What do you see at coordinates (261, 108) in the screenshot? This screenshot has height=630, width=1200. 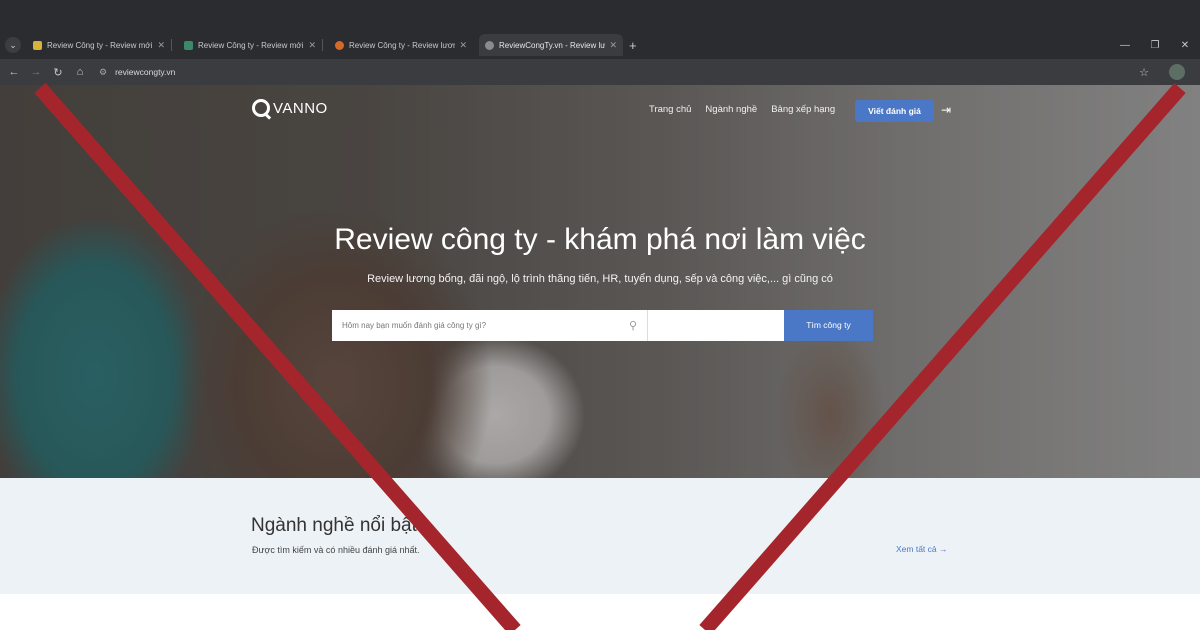 I see `logo-q-icon` at bounding box center [261, 108].